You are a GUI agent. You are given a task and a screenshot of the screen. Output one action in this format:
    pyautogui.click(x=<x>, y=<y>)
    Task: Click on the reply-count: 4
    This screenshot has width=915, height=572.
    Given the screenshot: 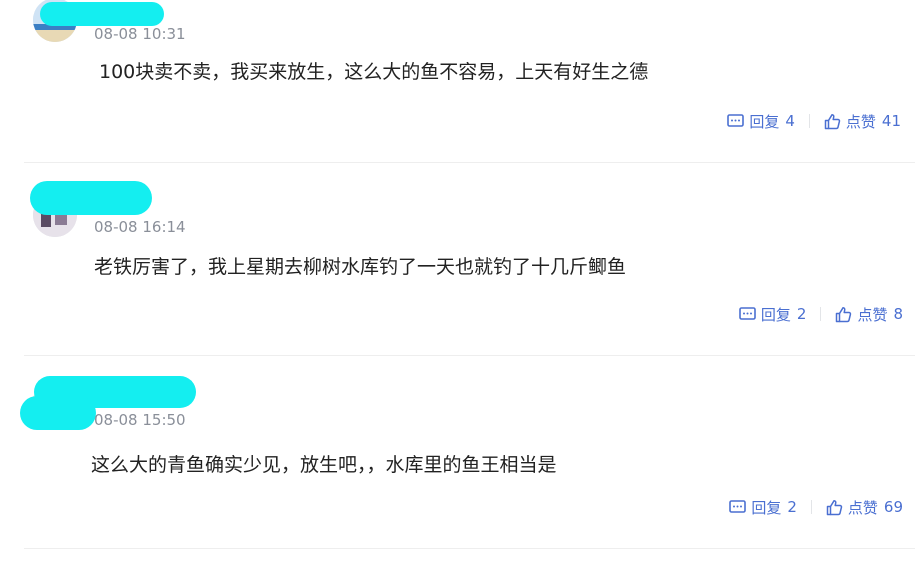 What is the action you would take?
    pyautogui.click(x=790, y=121)
    